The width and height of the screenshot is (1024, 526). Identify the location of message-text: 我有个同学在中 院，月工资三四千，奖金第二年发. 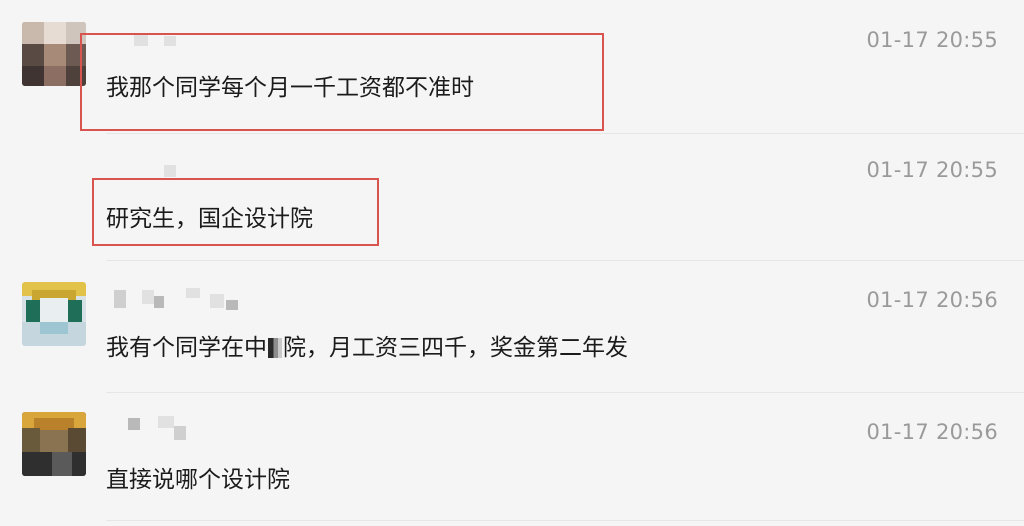
(367, 345).